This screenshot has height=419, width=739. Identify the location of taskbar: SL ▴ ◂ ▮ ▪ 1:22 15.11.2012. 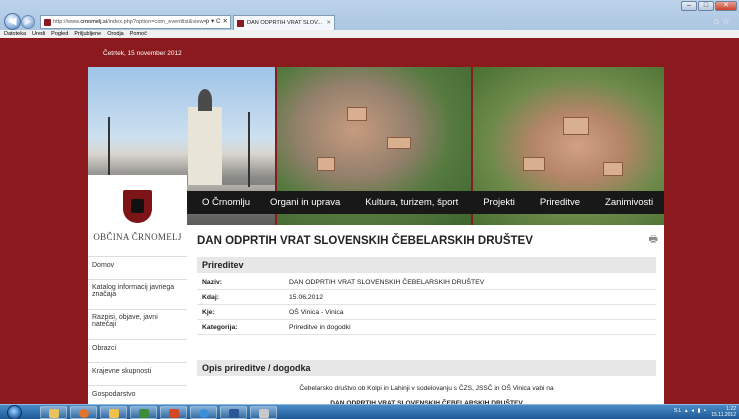
(369, 411).